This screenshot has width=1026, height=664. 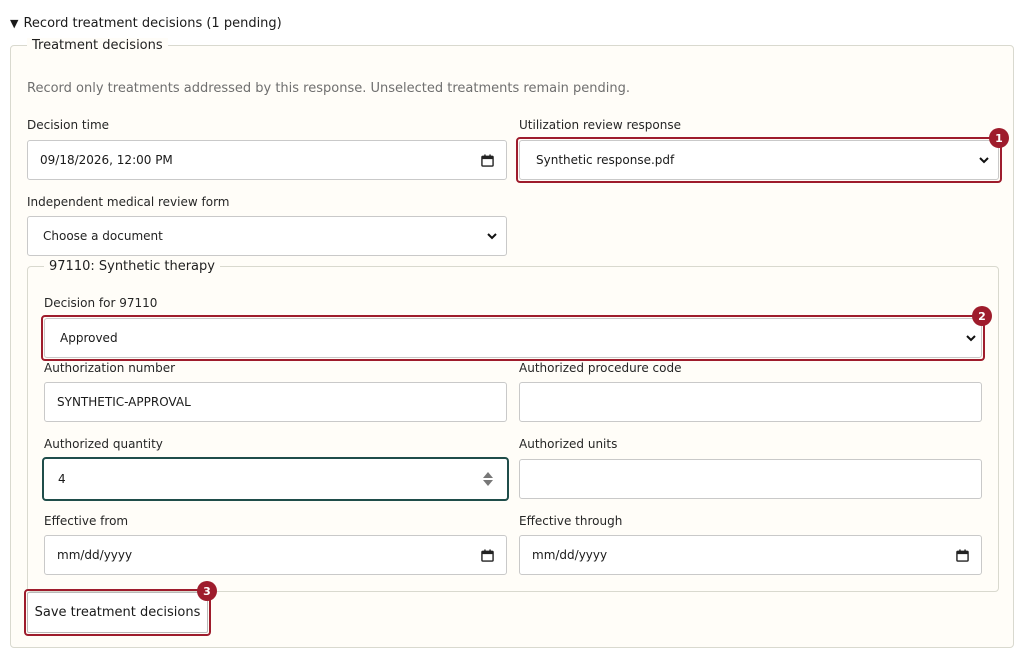 I want to click on decision-label: Decision for 97110, so click(x=101, y=303).